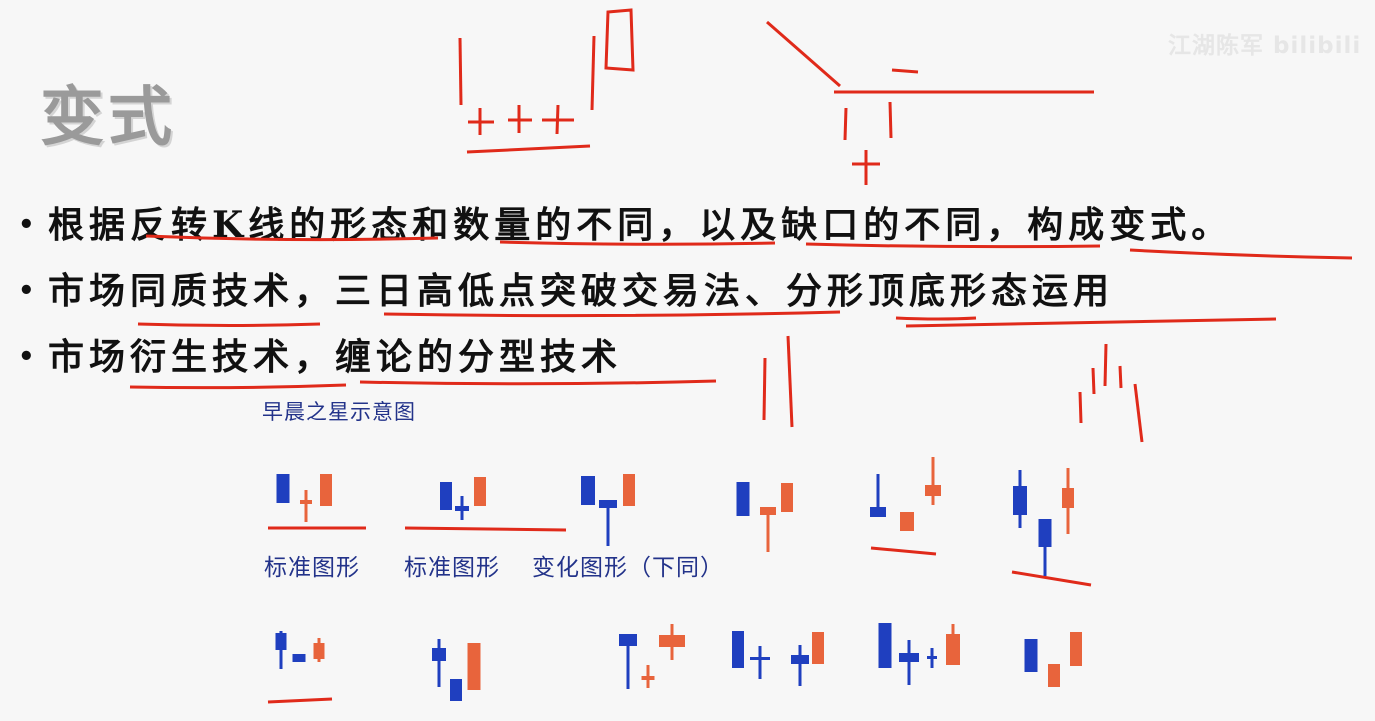  I want to click on handdrawn-sketch-right, so click(930, 102).